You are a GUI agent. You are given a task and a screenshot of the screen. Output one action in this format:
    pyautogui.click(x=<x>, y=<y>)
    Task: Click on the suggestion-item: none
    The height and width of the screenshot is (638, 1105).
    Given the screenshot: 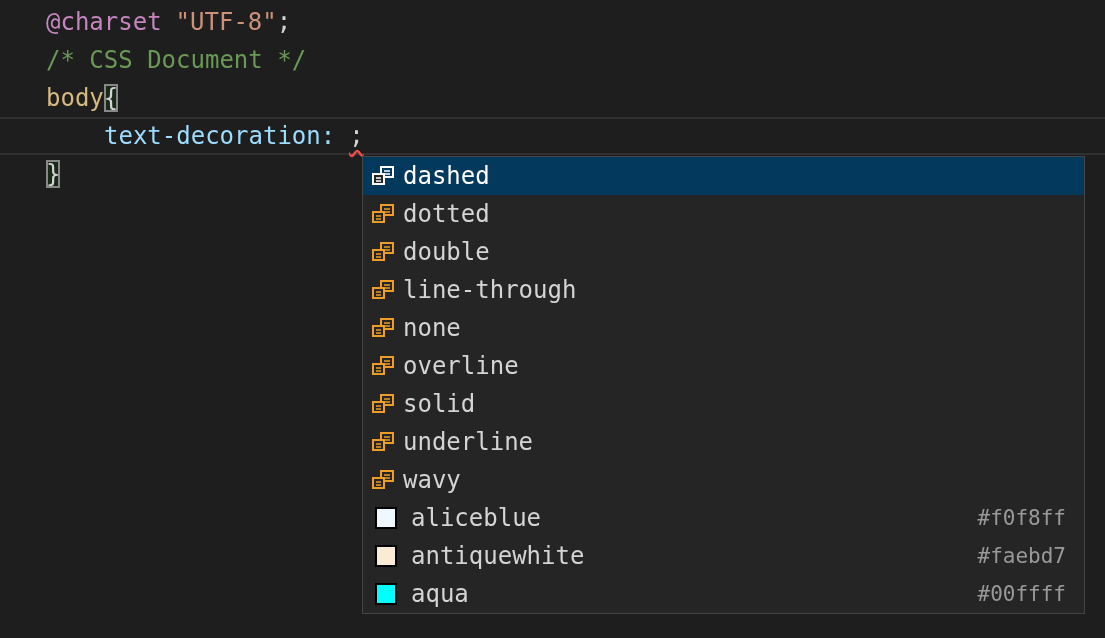 What is the action you would take?
    pyautogui.click(x=723, y=328)
    